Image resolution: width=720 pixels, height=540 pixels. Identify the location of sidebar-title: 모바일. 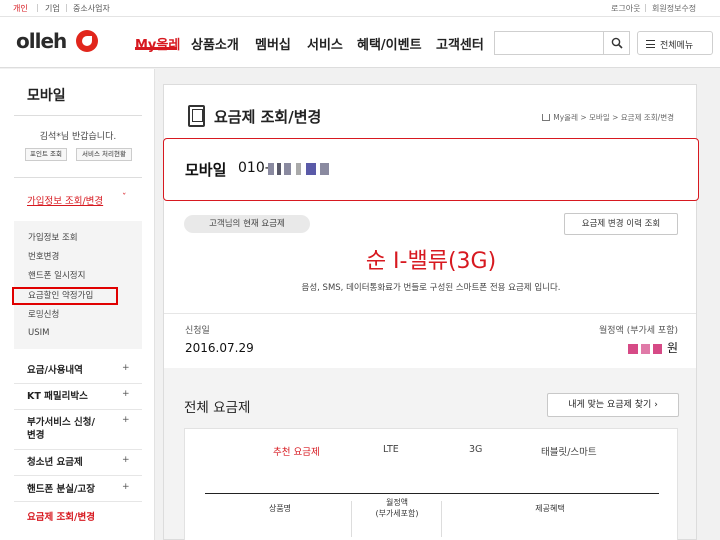
(46, 96).